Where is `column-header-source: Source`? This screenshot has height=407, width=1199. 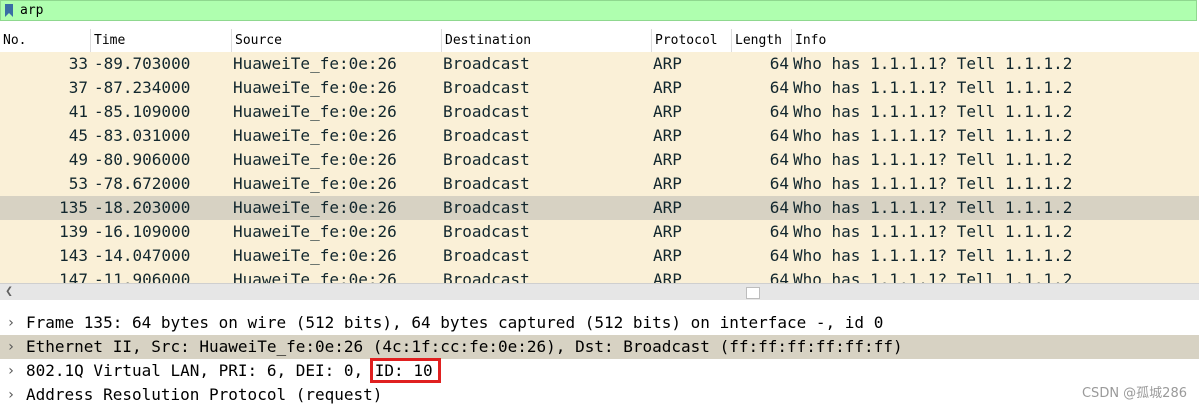
column-header-source: Source is located at coordinates (337, 40).